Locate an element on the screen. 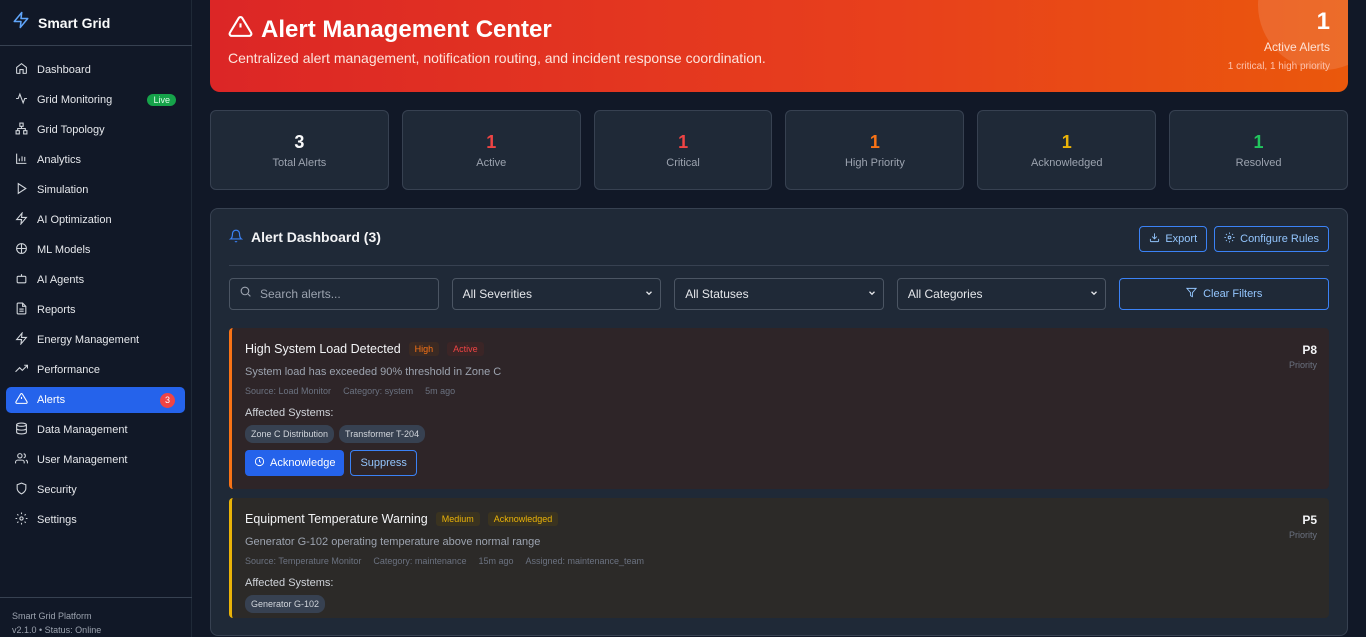 The width and height of the screenshot is (1366, 637). stat-label: Total Alerts is located at coordinates (299, 162).